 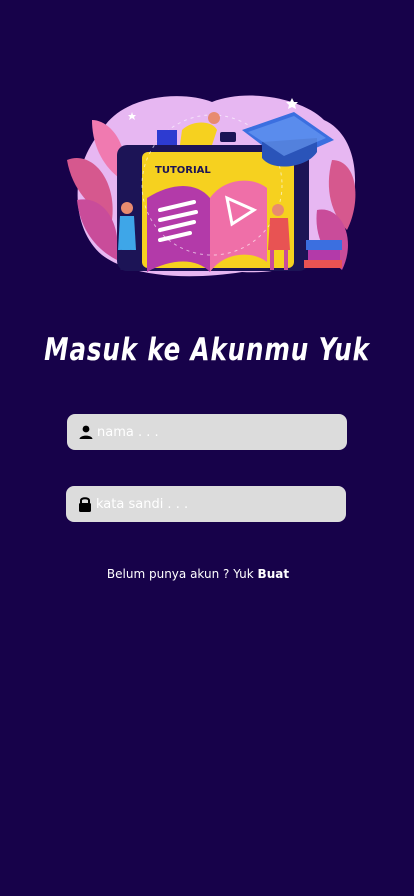 What do you see at coordinates (182, 574) in the screenshot?
I see `signup-text: Belum punya akun ? Yuk` at bounding box center [182, 574].